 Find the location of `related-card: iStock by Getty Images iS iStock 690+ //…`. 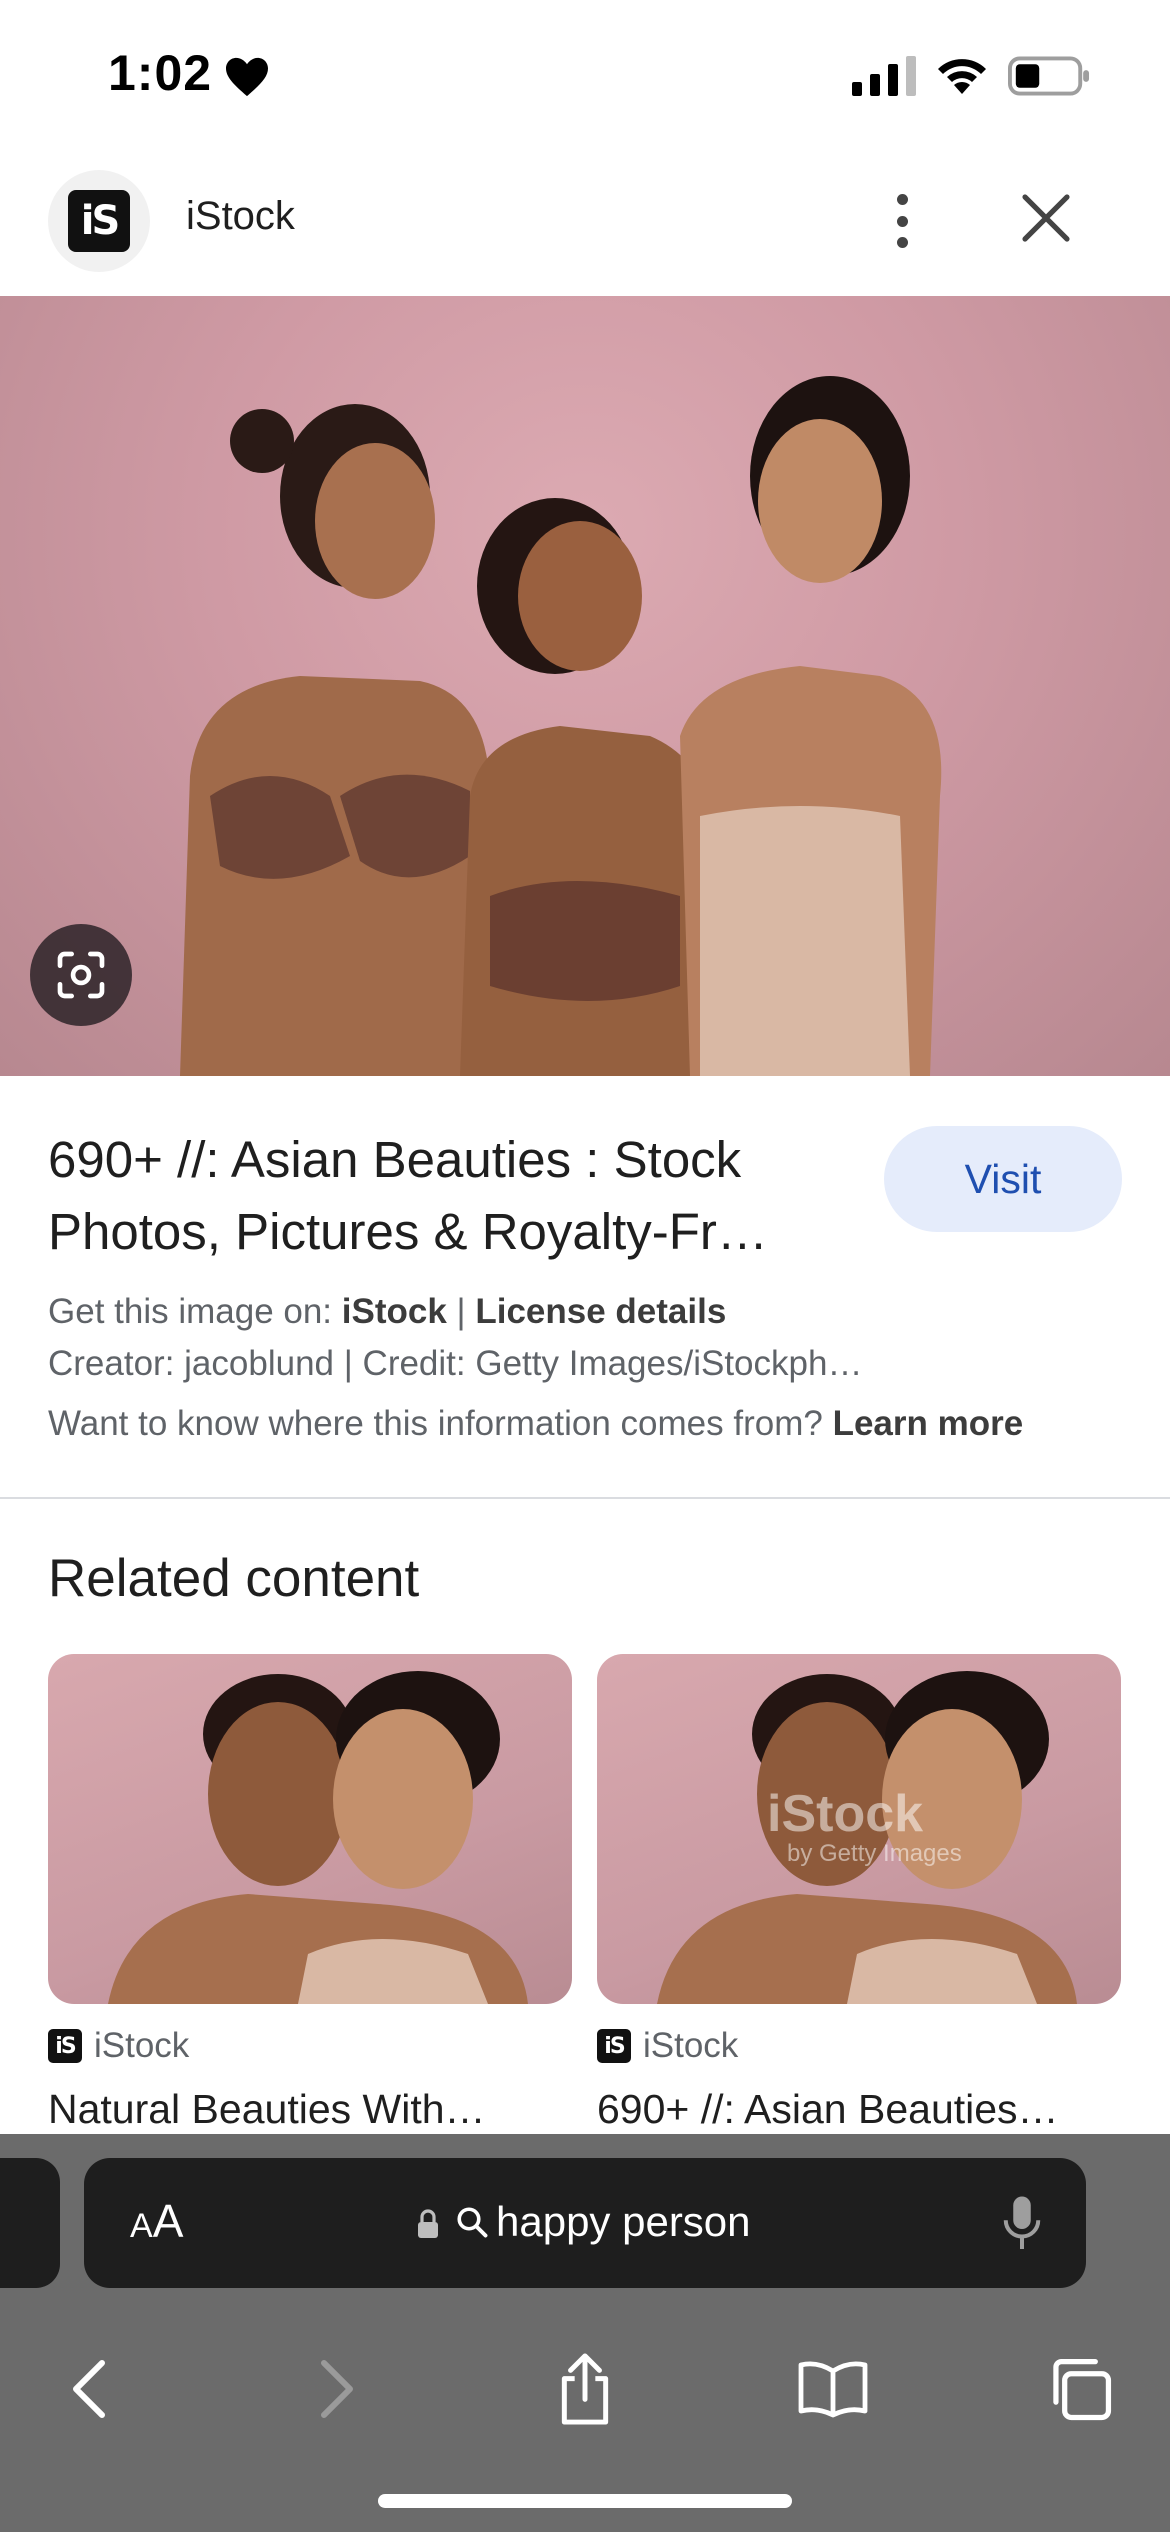

related-card: iStock by Getty Images iS iStock 690+ //… is located at coordinates (859, 1893).